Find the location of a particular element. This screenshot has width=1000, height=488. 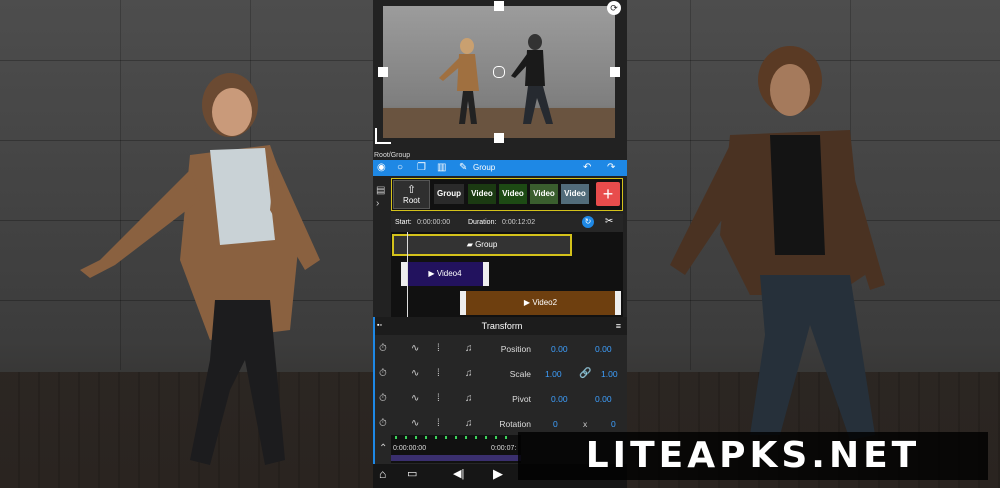

collapse-icon: ▪▫ is located at coordinates (379, 326).